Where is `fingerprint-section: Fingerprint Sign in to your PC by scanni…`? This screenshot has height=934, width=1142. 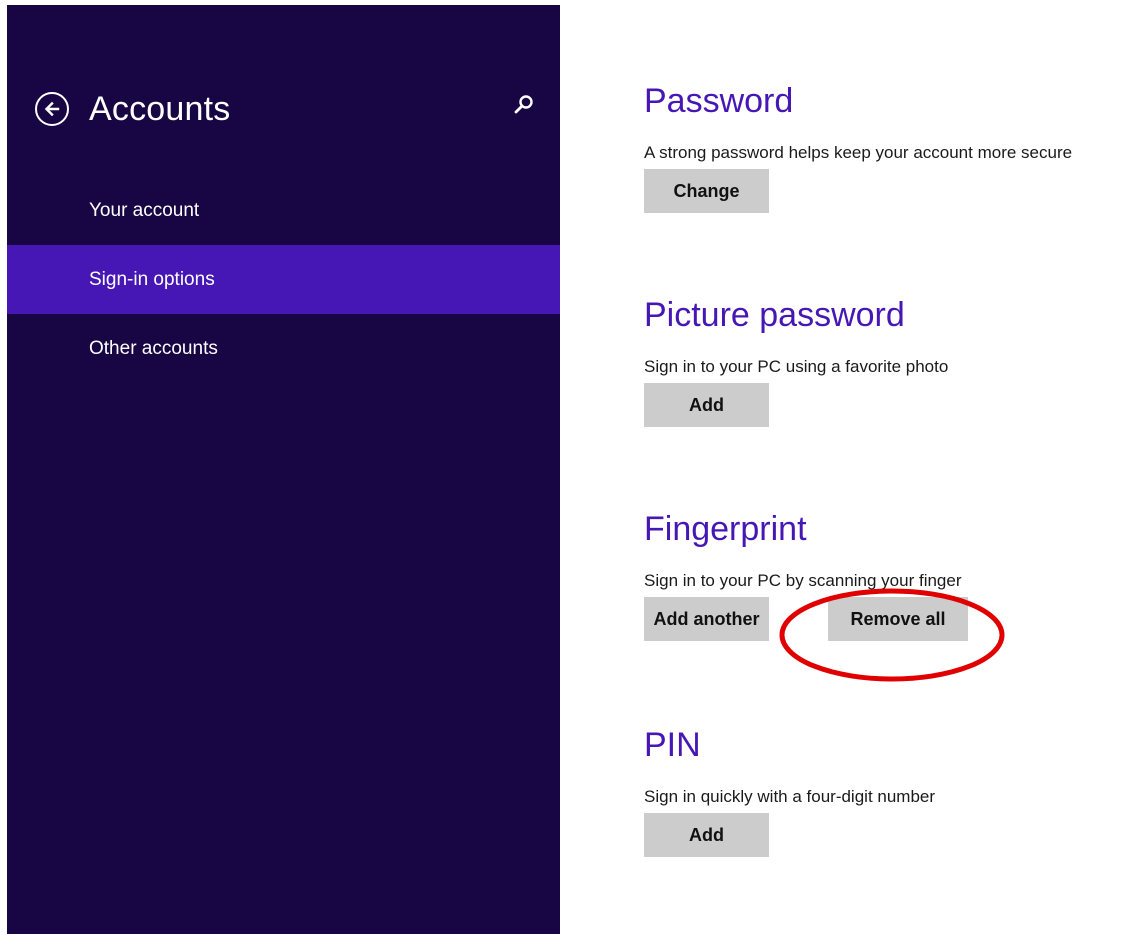 fingerprint-section: Fingerprint Sign in to your PC by scanni… is located at coordinates (893, 575).